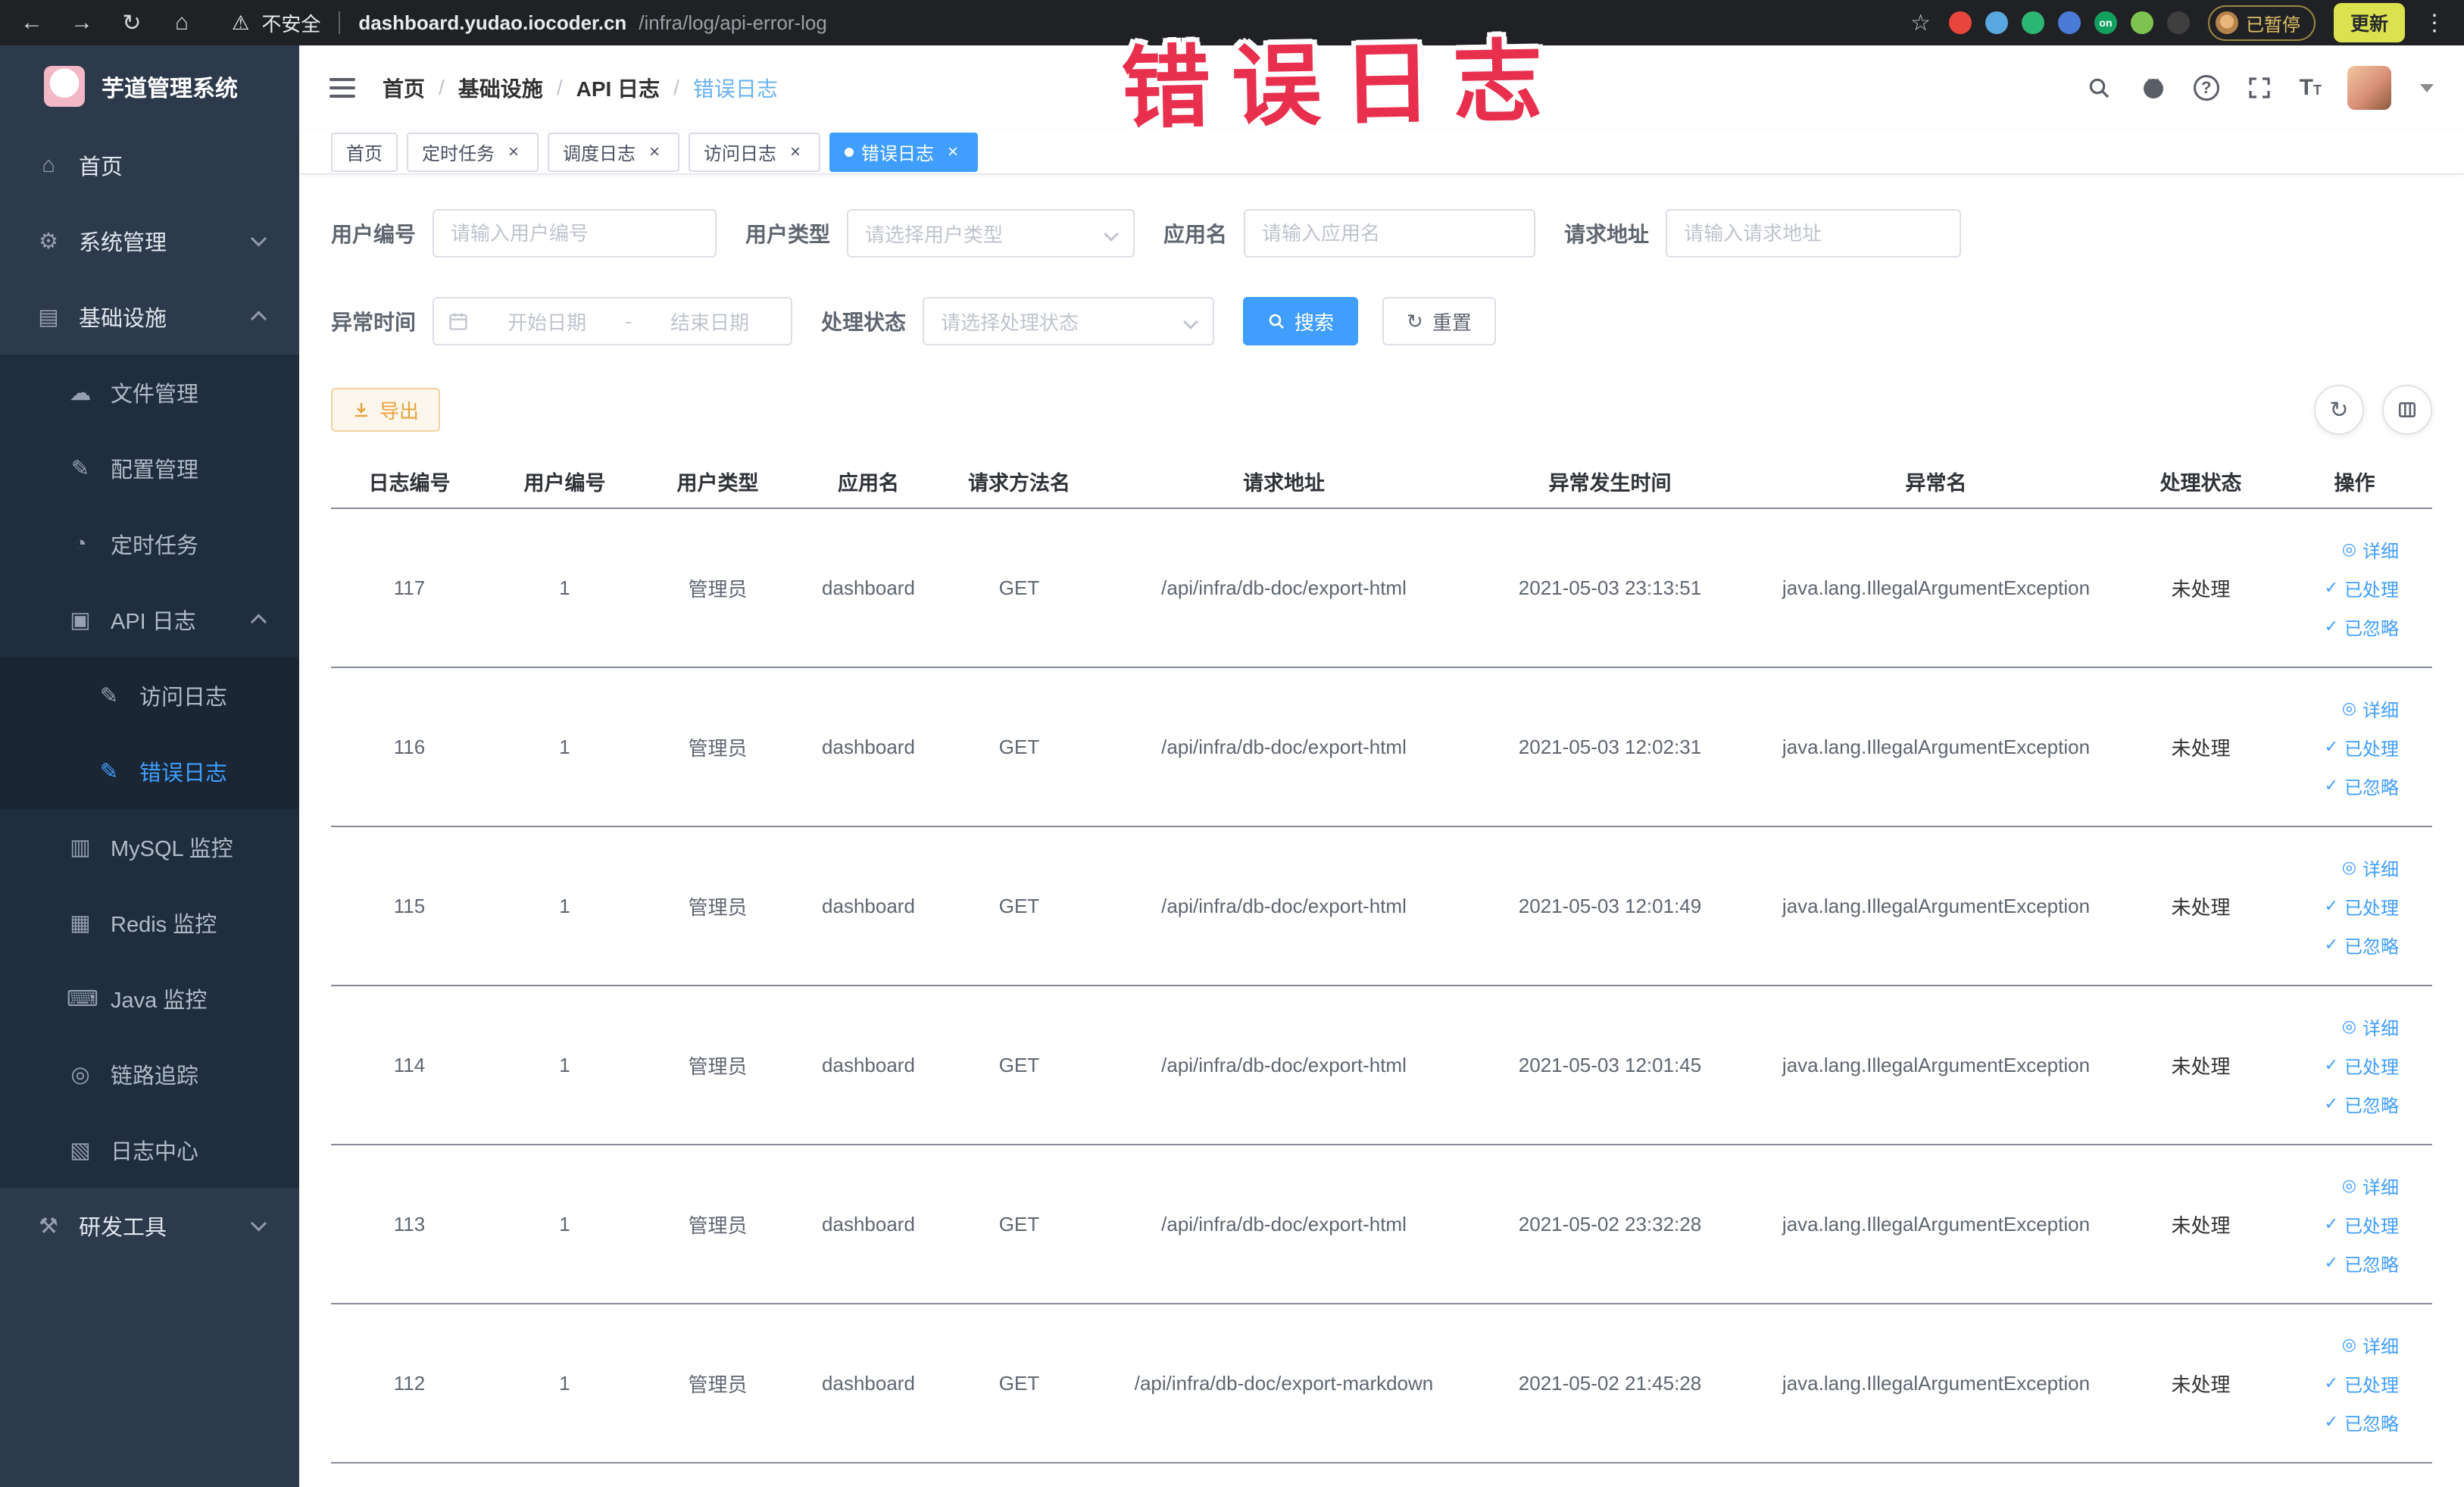 The image size is (2464, 1487). Describe the element at coordinates (1390, 233) in the screenshot. I see `app-name-input` at that location.